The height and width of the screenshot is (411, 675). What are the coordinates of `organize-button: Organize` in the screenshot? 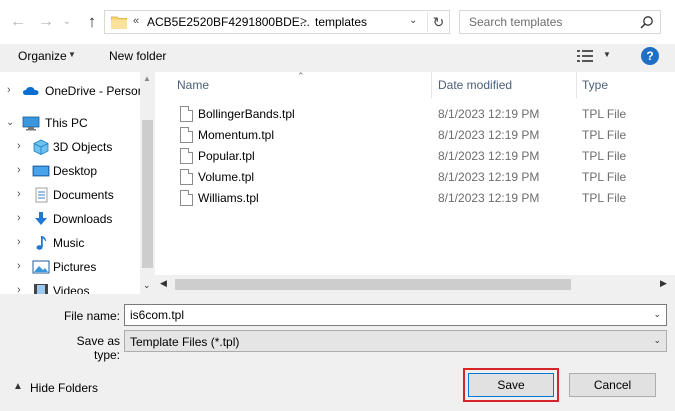 It's located at (42, 56).